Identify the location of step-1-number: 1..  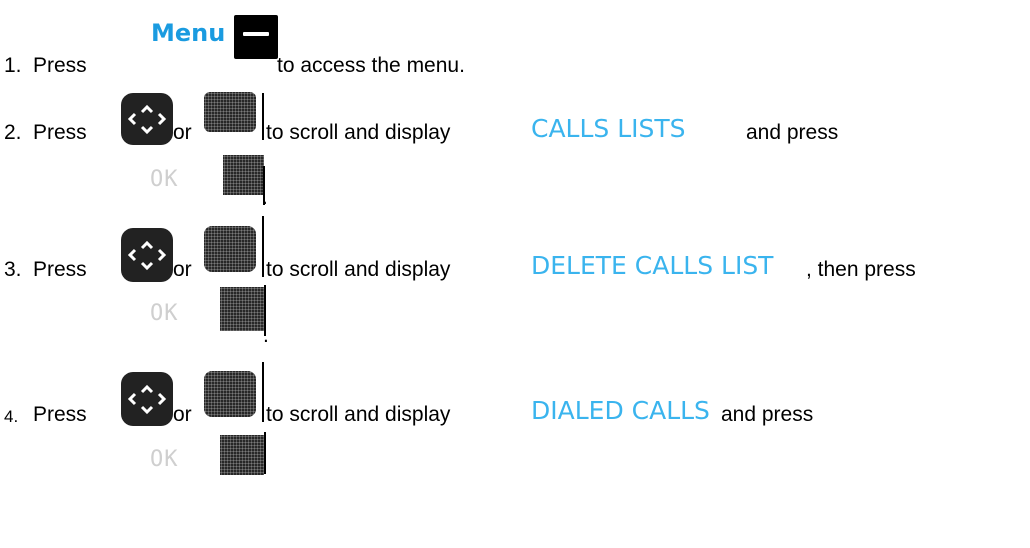
(13, 65).